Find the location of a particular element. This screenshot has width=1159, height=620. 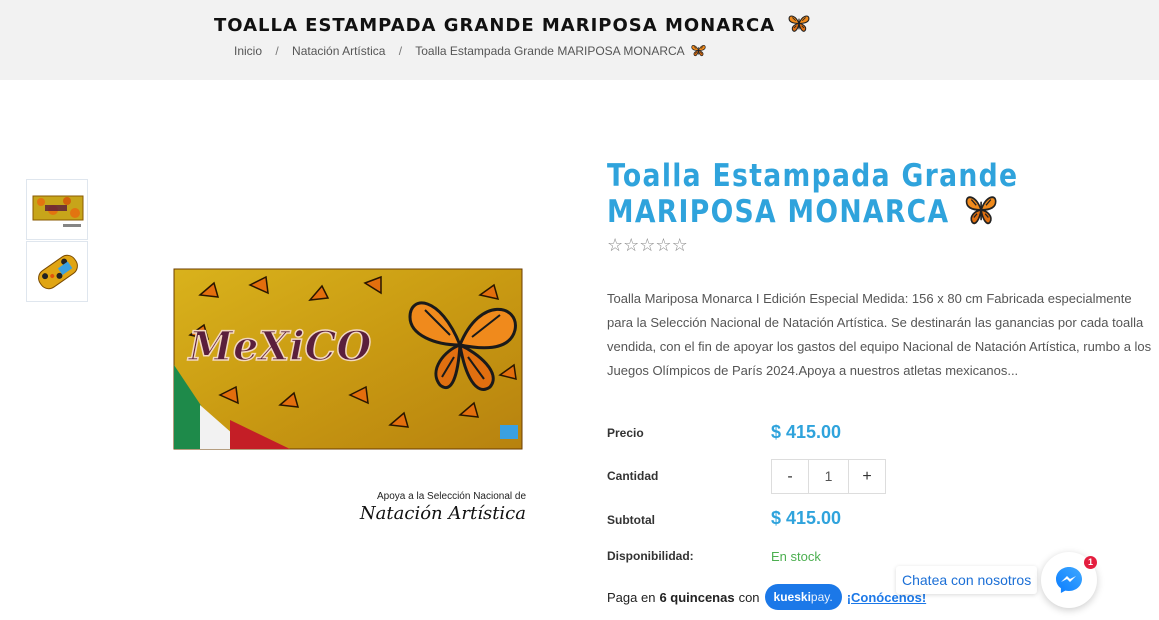

kueski-pay-logo: kueski pay. is located at coordinates (803, 597).